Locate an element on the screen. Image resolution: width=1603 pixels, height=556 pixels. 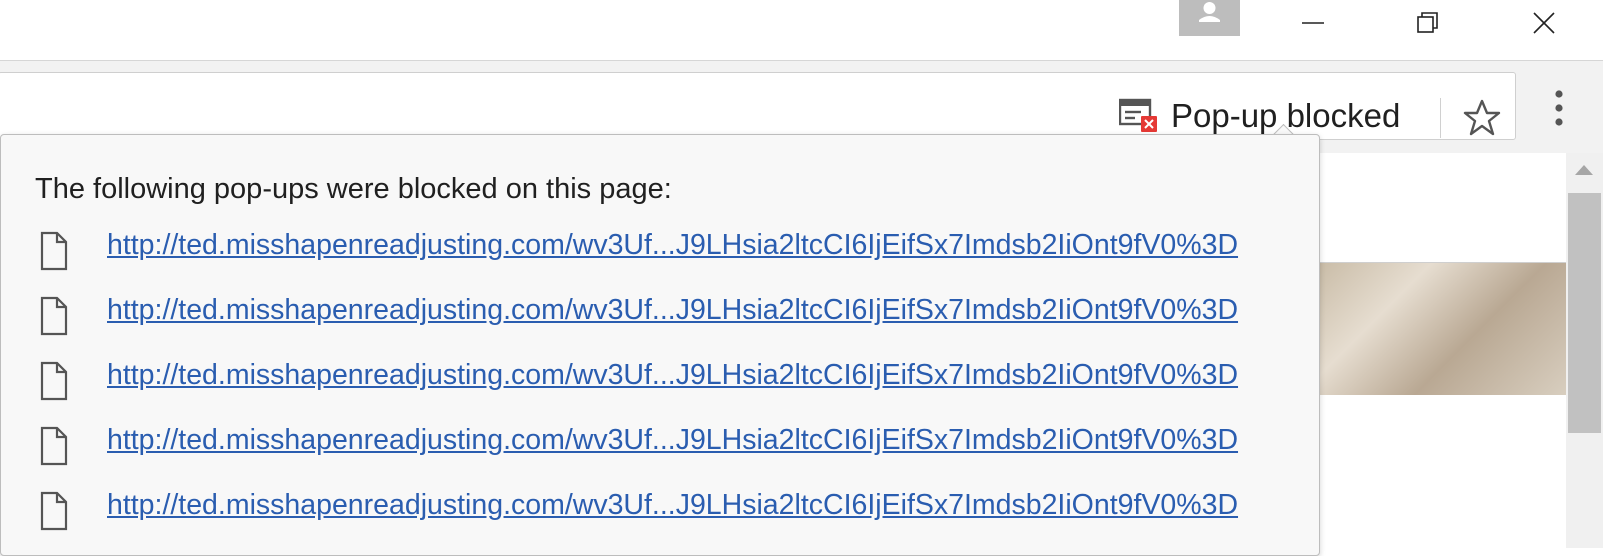
profile-avatar is located at coordinates (1209, 18).